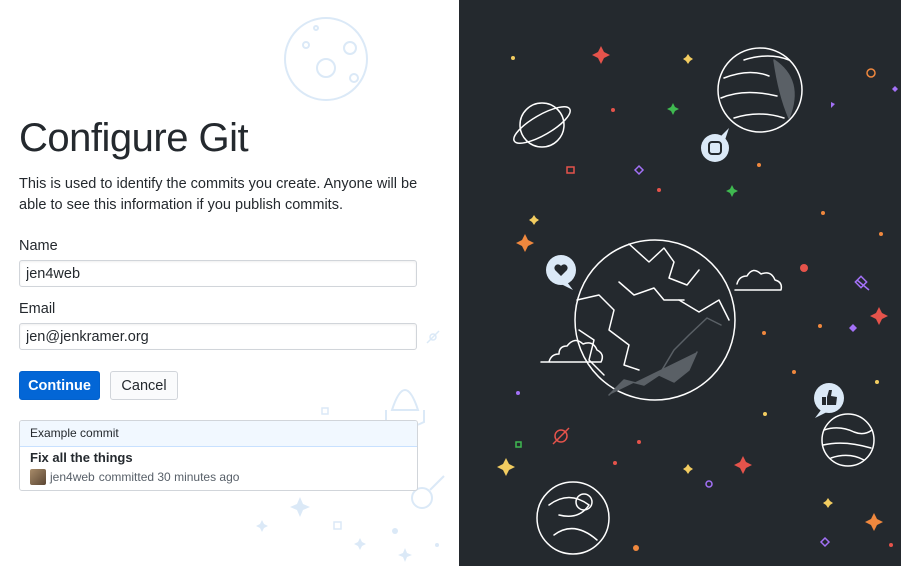 The image size is (901, 566). I want to click on email-label: Email, so click(37, 309).